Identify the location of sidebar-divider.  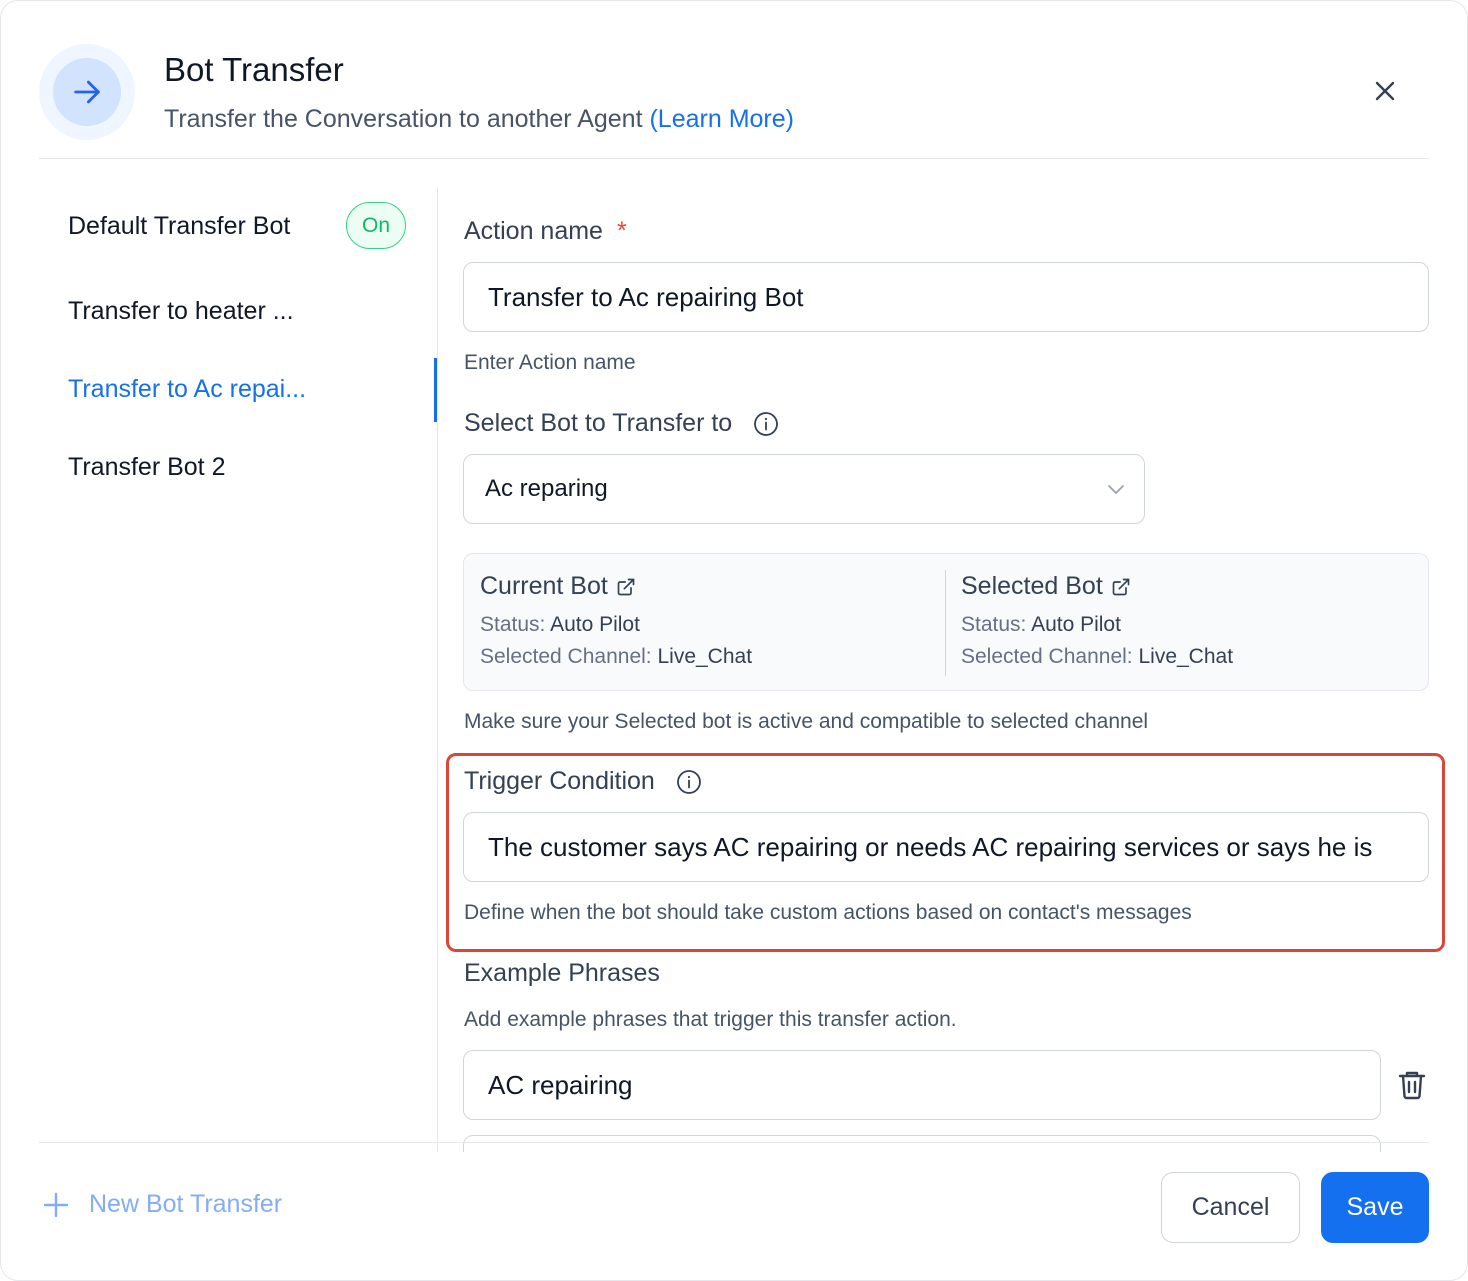
(437, 669).